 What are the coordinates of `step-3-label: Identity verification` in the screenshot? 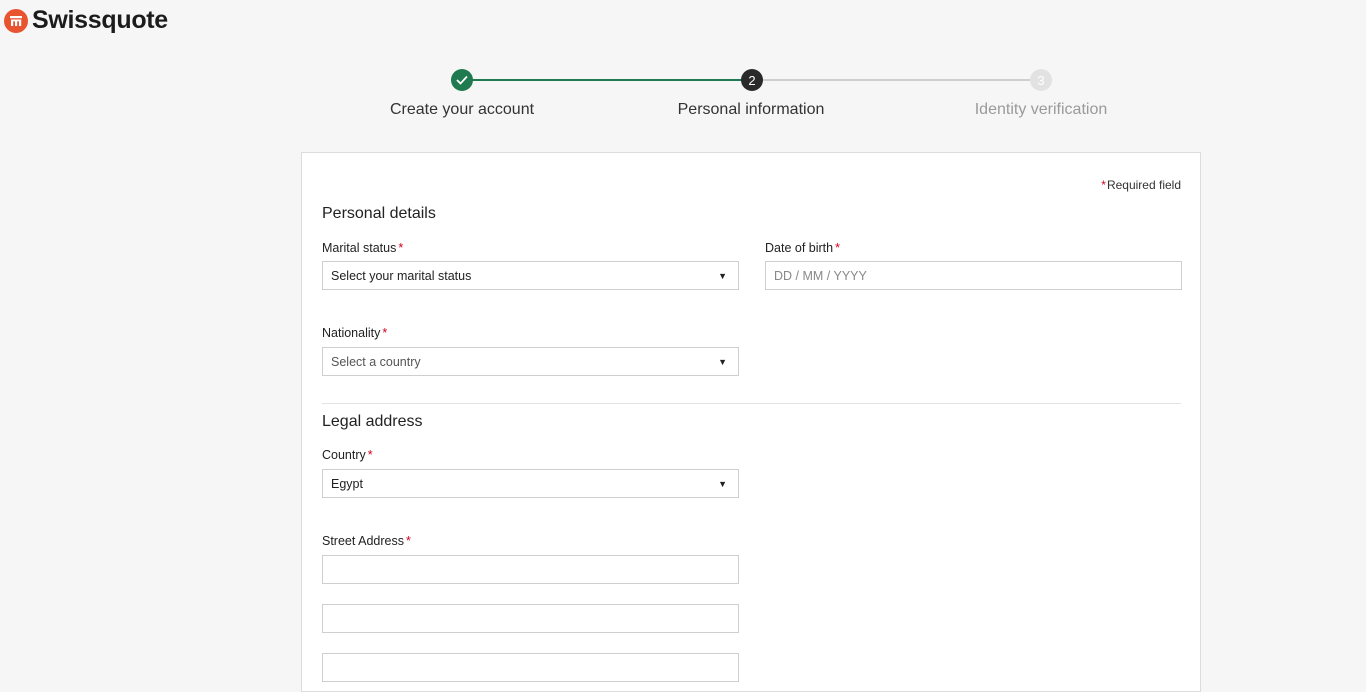 It's located at (1041, 109).